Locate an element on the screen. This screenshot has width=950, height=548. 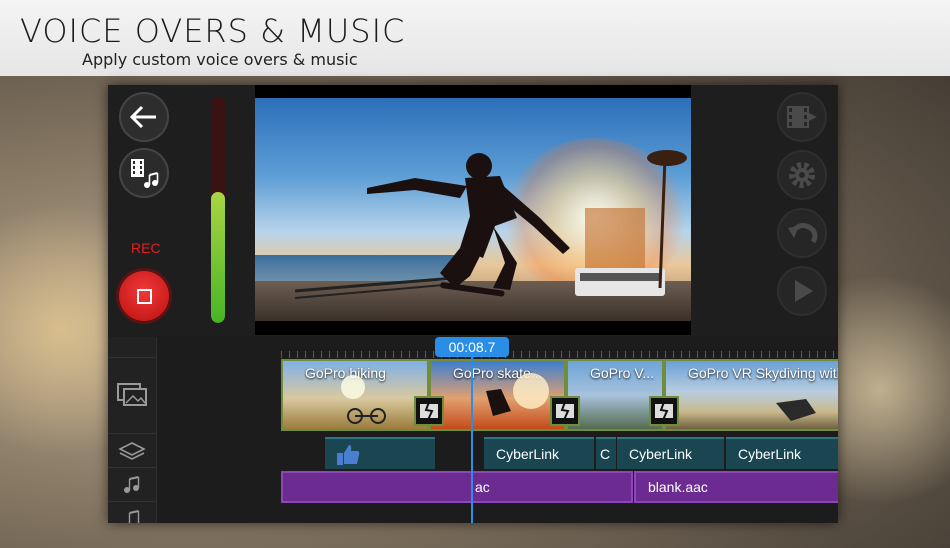
settings-button is located at coordinates (802, 175).